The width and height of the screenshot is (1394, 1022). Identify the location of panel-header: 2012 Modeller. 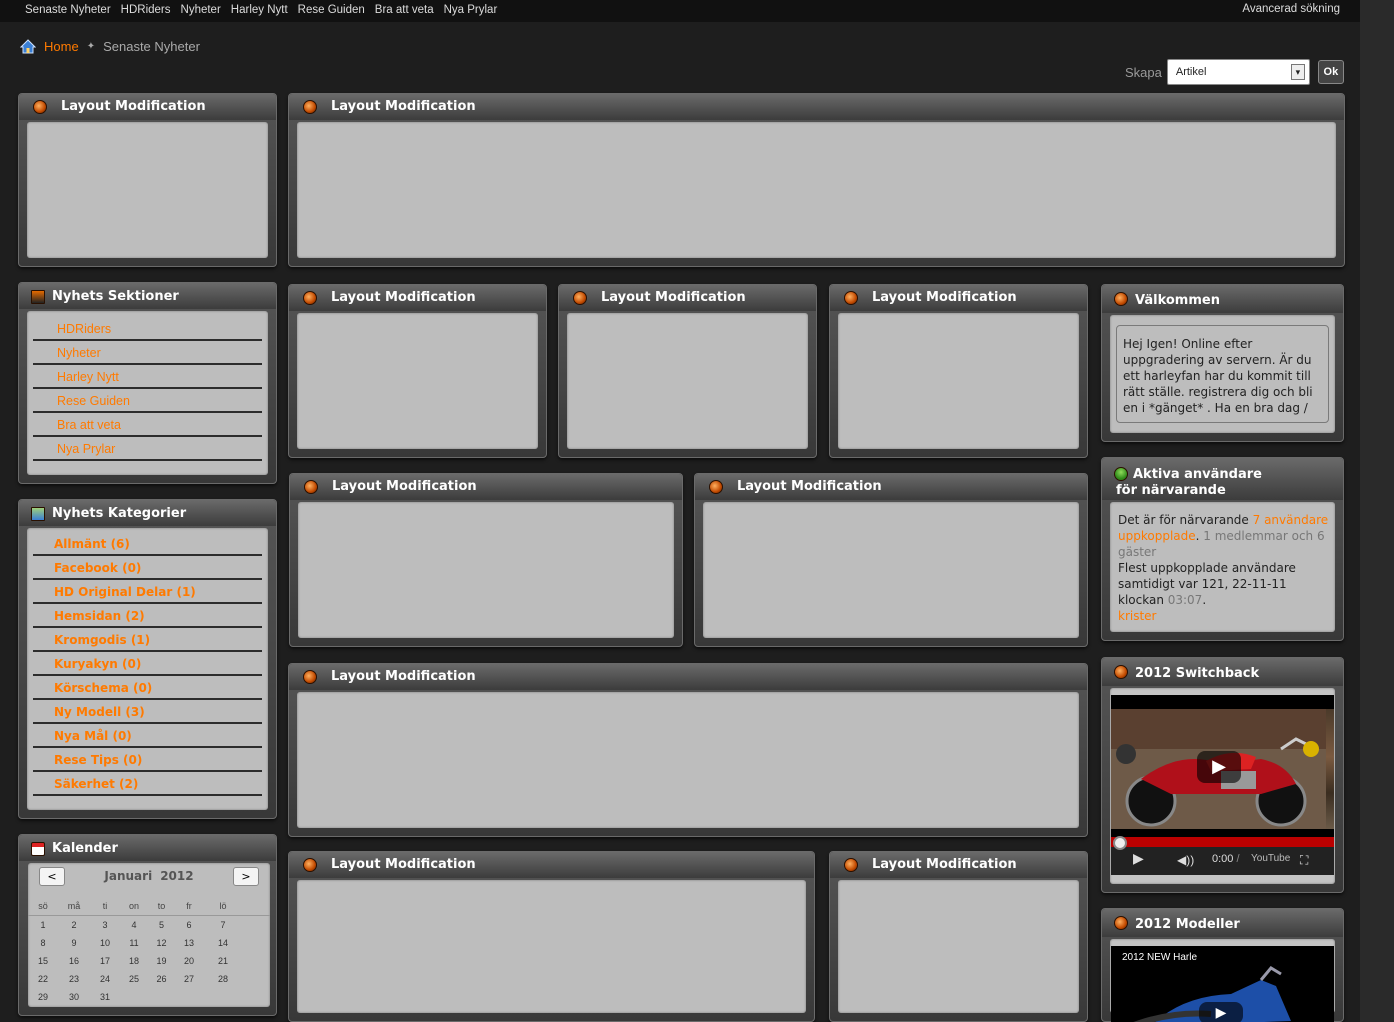
(1222, 923).